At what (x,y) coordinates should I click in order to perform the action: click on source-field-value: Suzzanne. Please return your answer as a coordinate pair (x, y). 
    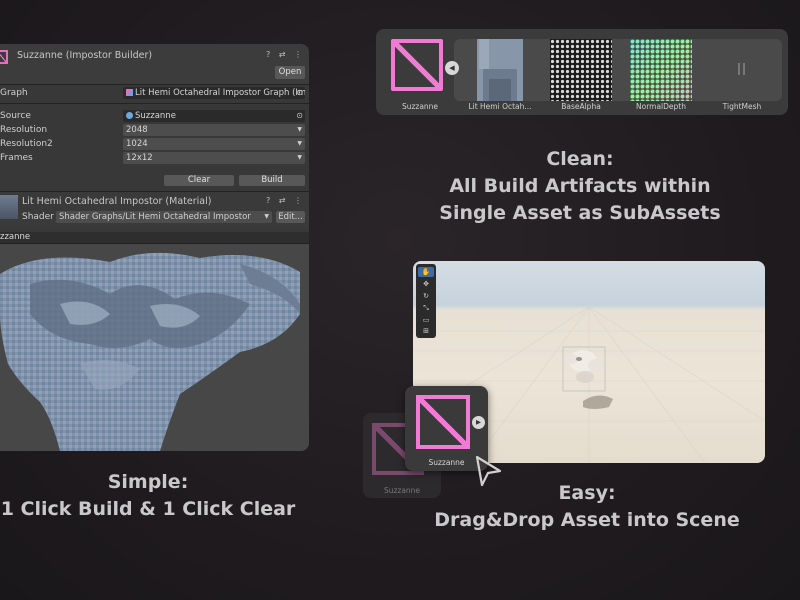
    Looking at the image, I should click on (155, 116).